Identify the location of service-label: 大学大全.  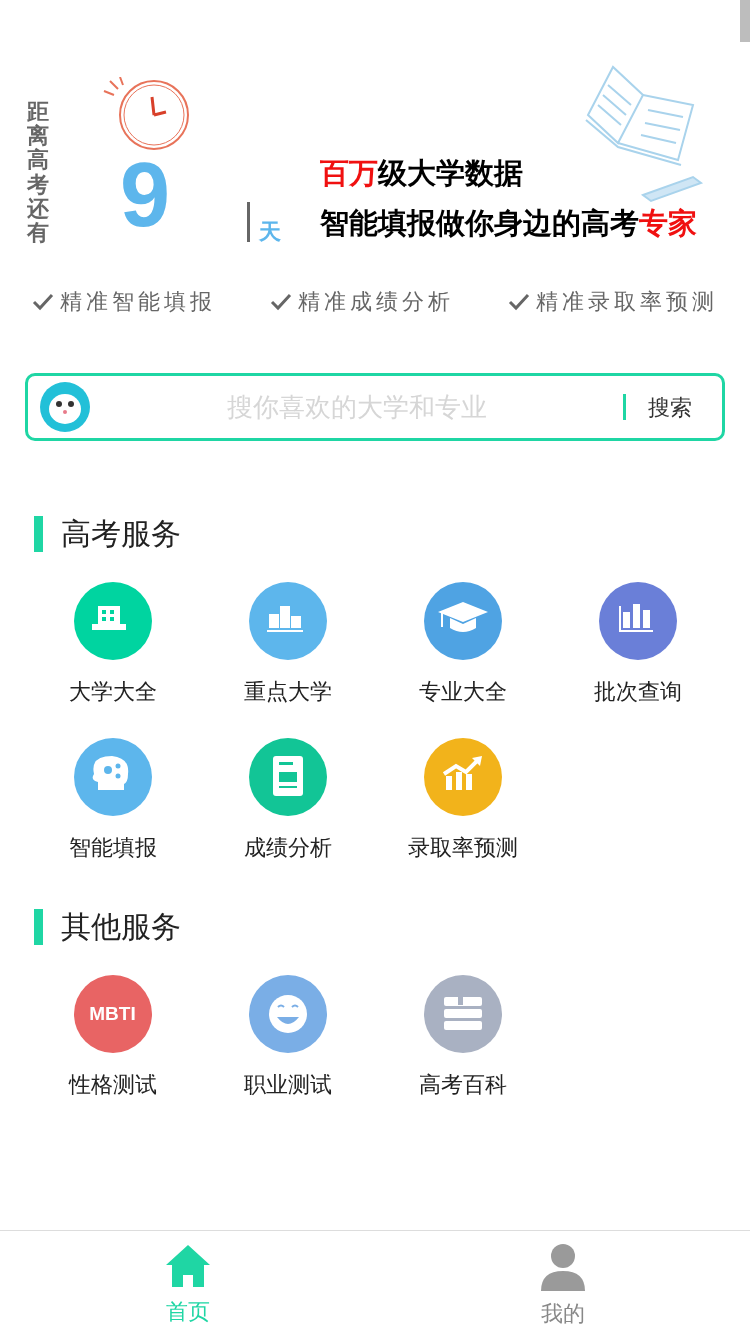
(112, 691).